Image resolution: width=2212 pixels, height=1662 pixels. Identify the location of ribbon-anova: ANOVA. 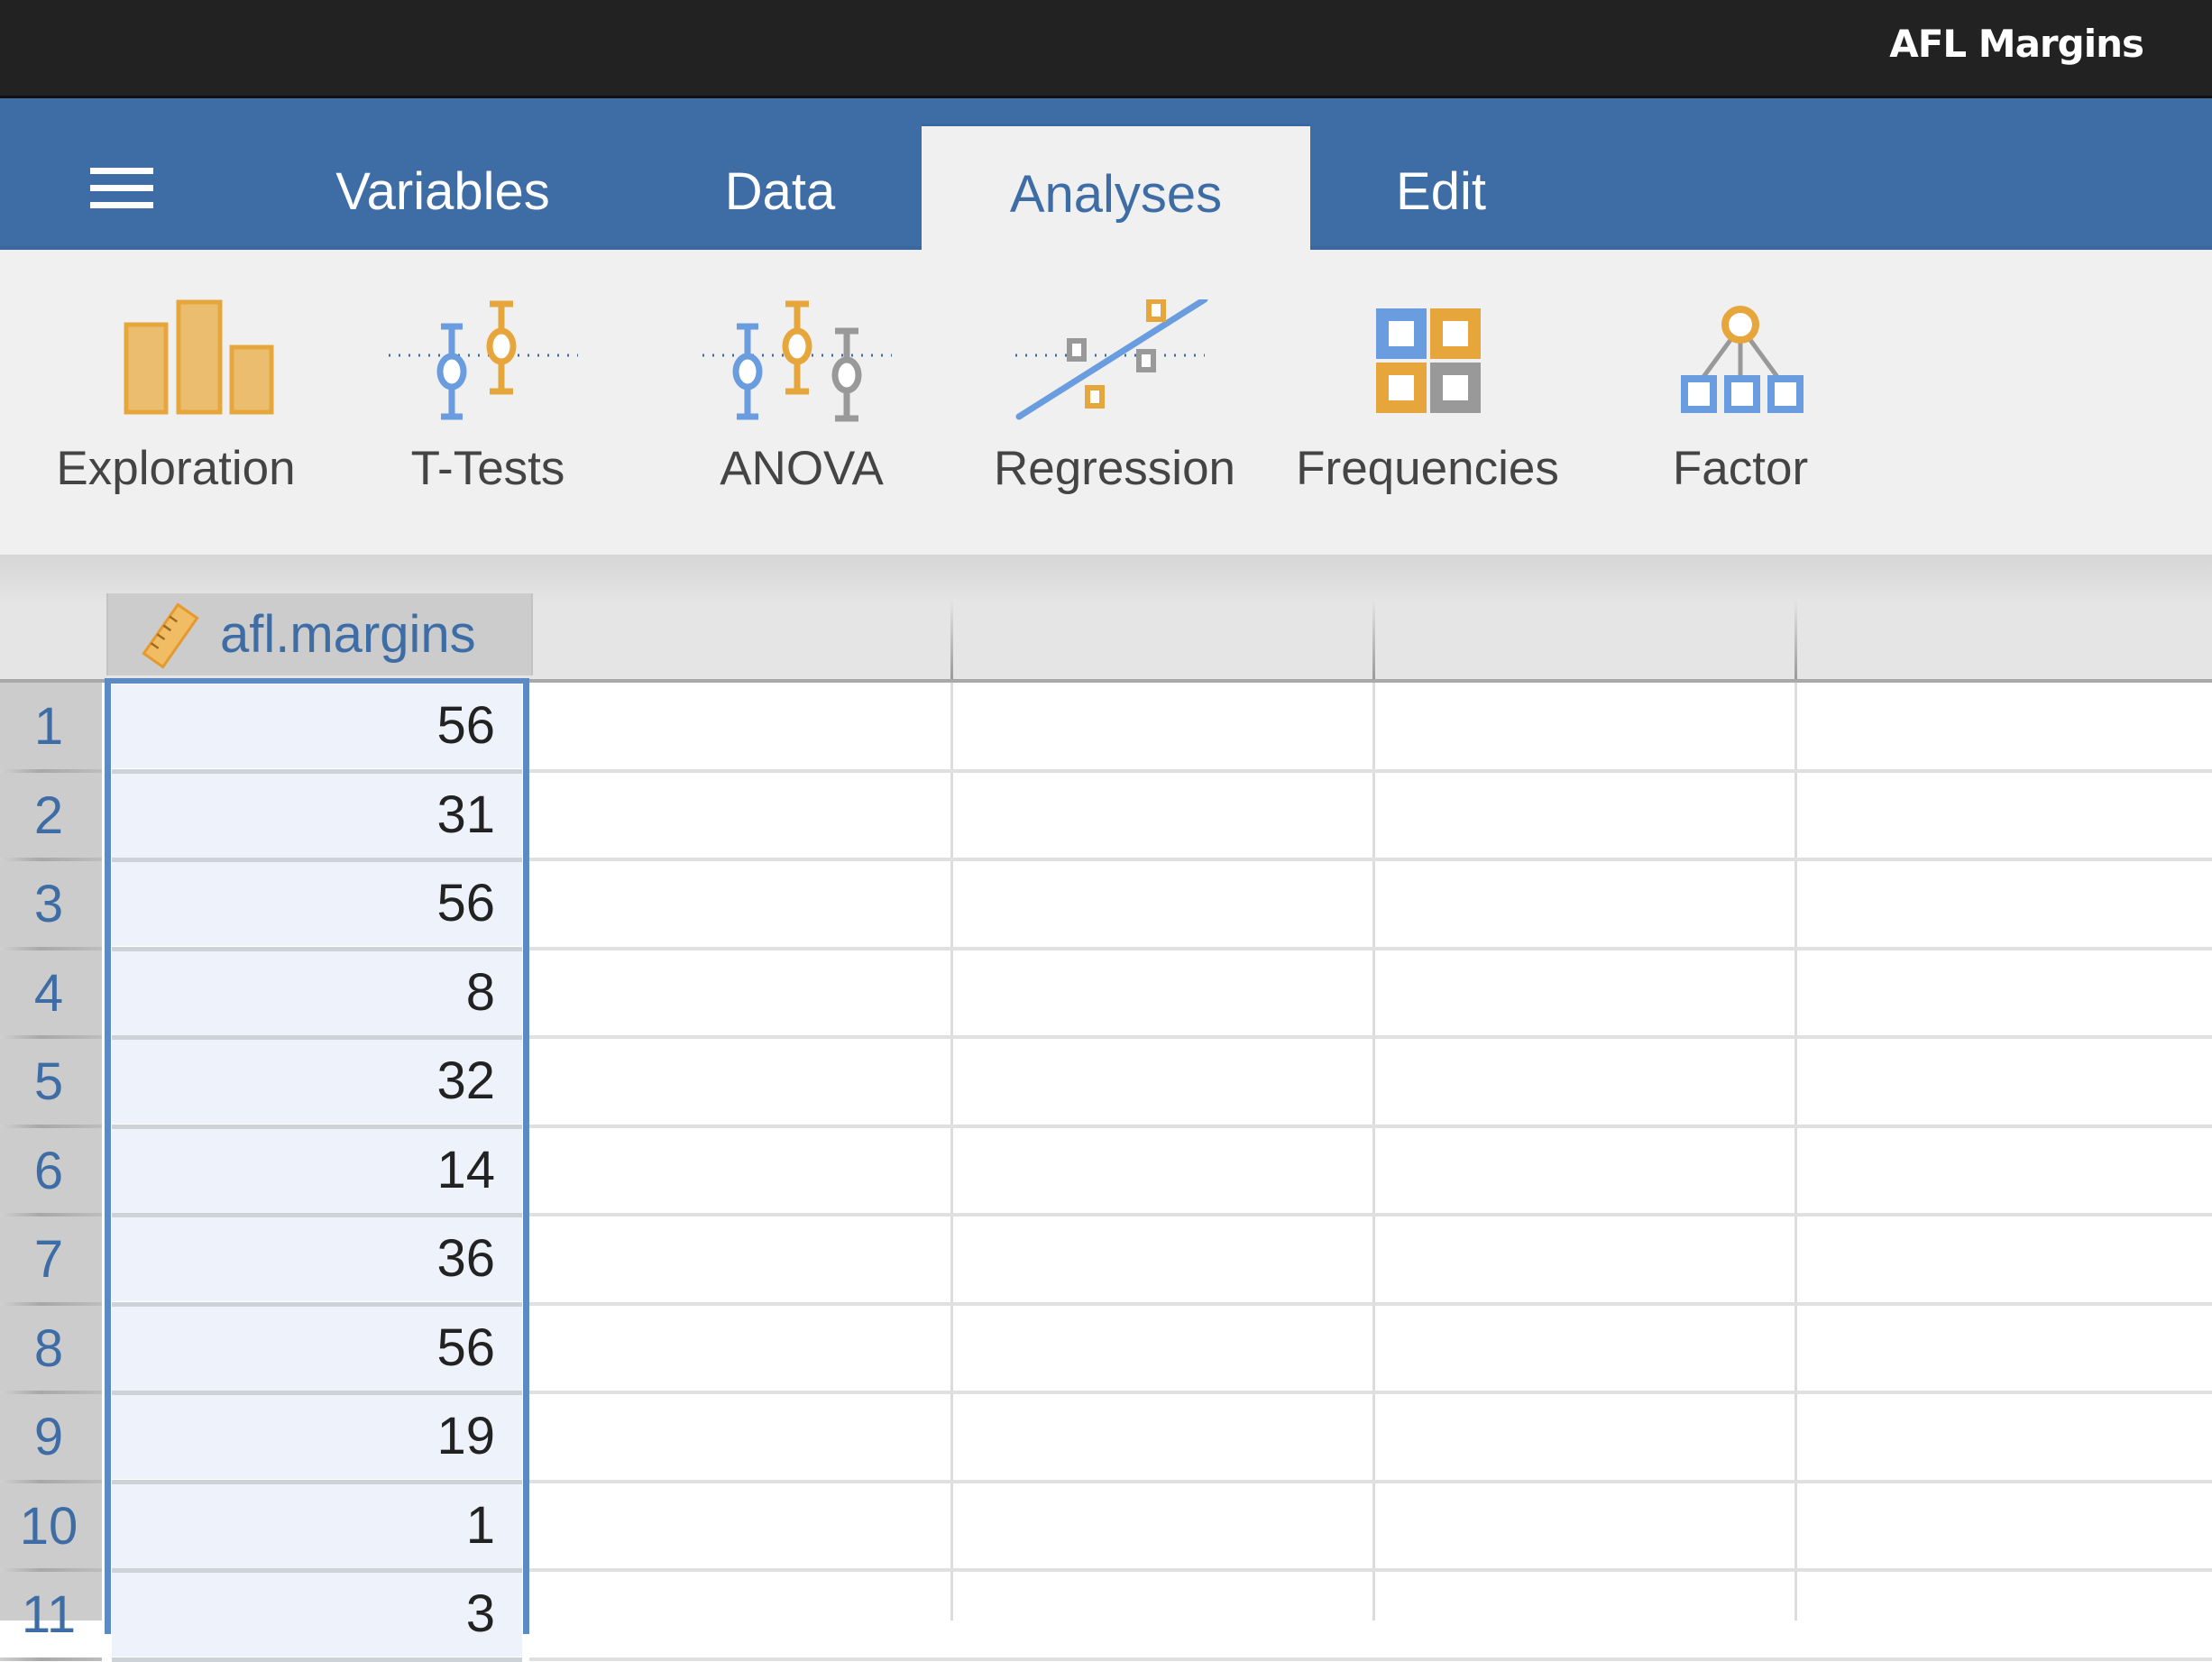
(802, 402).